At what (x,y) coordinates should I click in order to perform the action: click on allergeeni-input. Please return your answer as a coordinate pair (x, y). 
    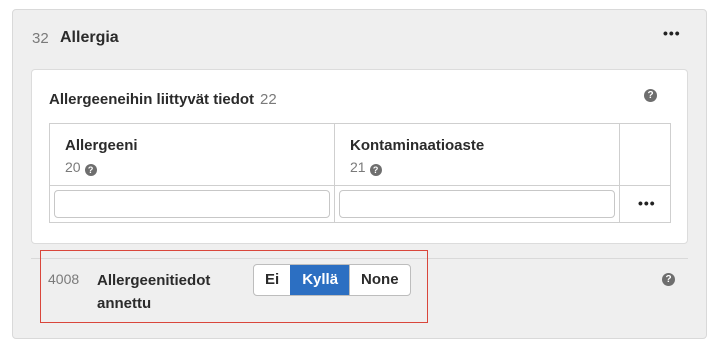
    Looking at the image, I should click on (192, 204).